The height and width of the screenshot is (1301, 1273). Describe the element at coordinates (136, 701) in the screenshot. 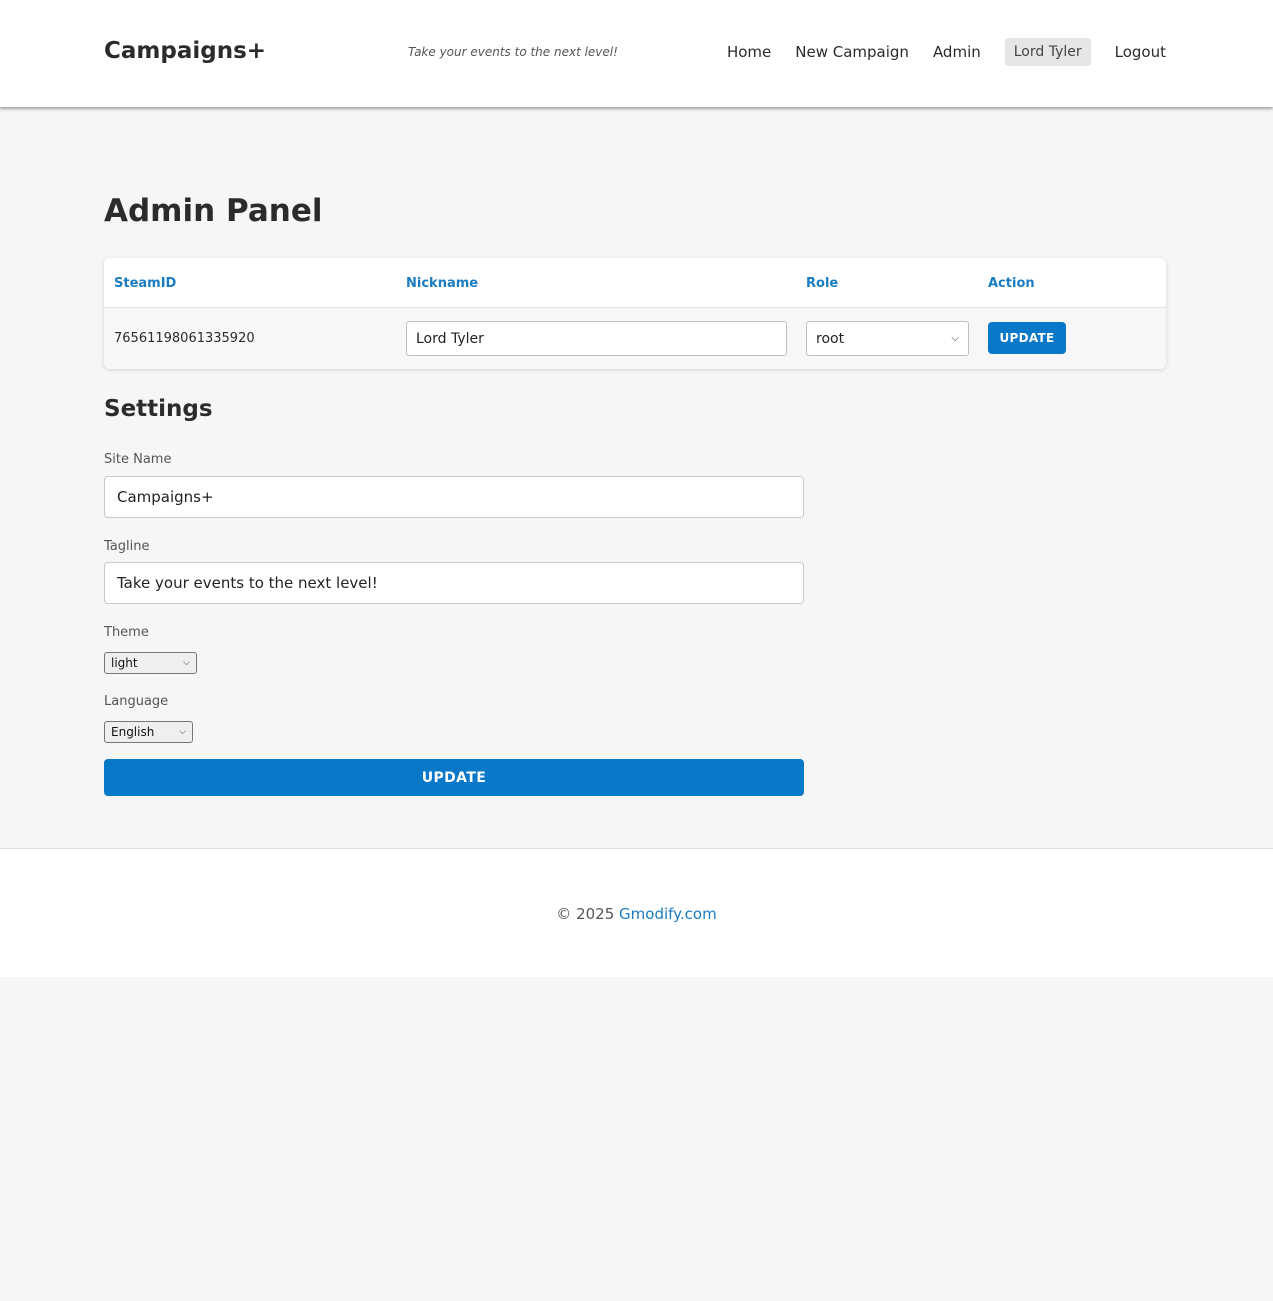

I see `language-label: Language` at that location.